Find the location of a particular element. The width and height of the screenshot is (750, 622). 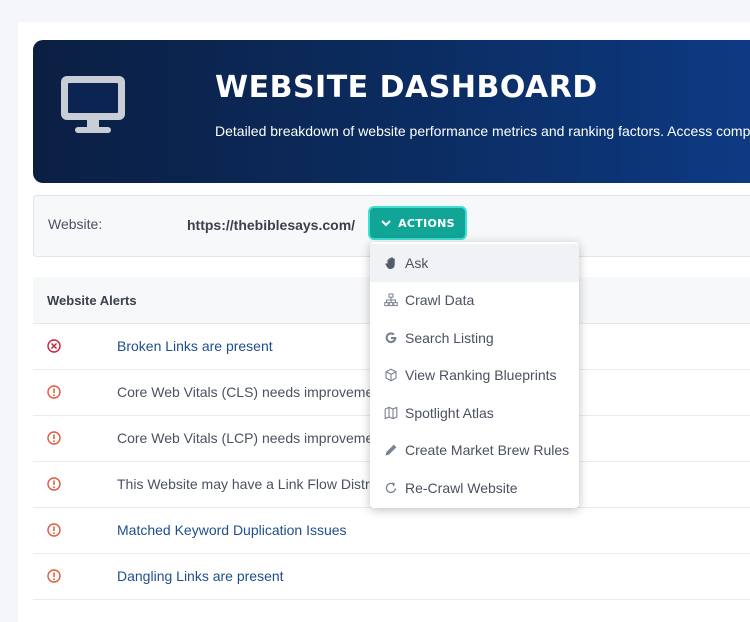

menu-item-view-ranking-blueprints: View Ranking Blueprints is located at coordinates (474, 376).